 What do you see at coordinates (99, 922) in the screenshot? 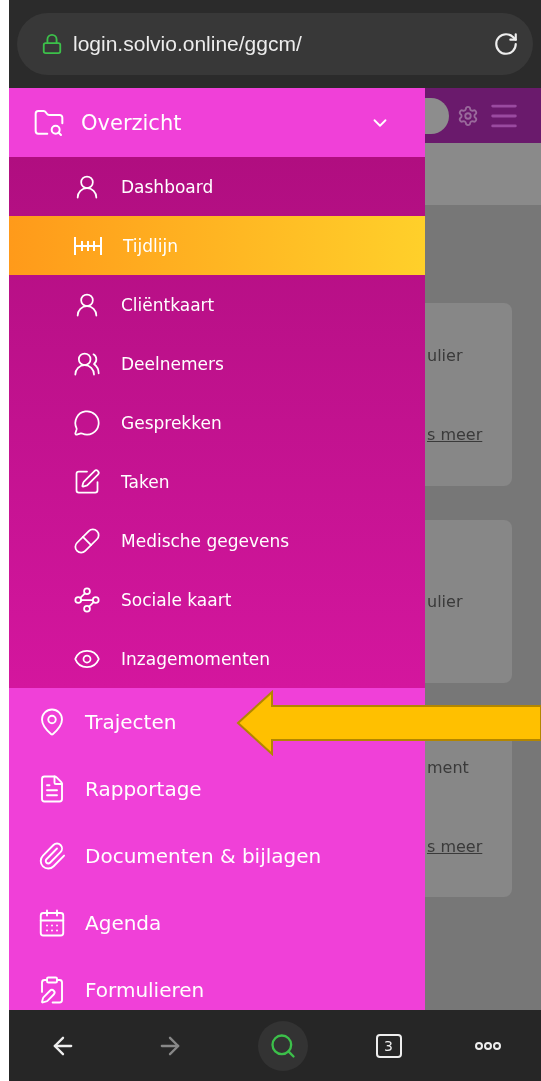
I see `menu-item: Agenda` at bounding box center [99, 922].